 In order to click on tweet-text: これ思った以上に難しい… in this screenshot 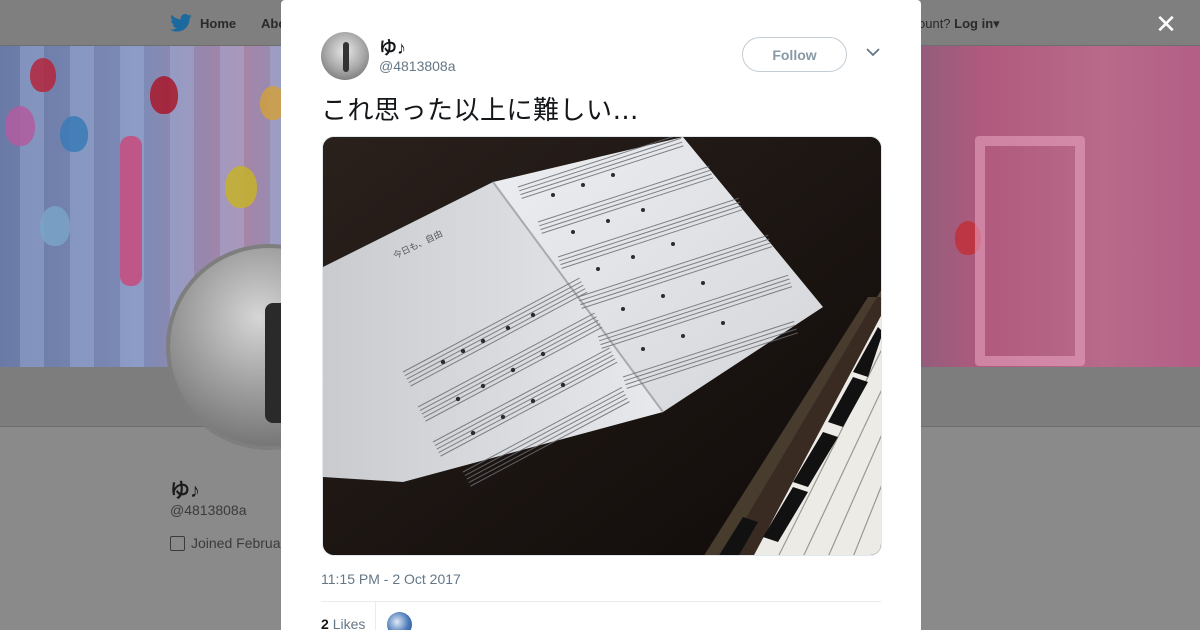, I will do `click(480, 111)`.